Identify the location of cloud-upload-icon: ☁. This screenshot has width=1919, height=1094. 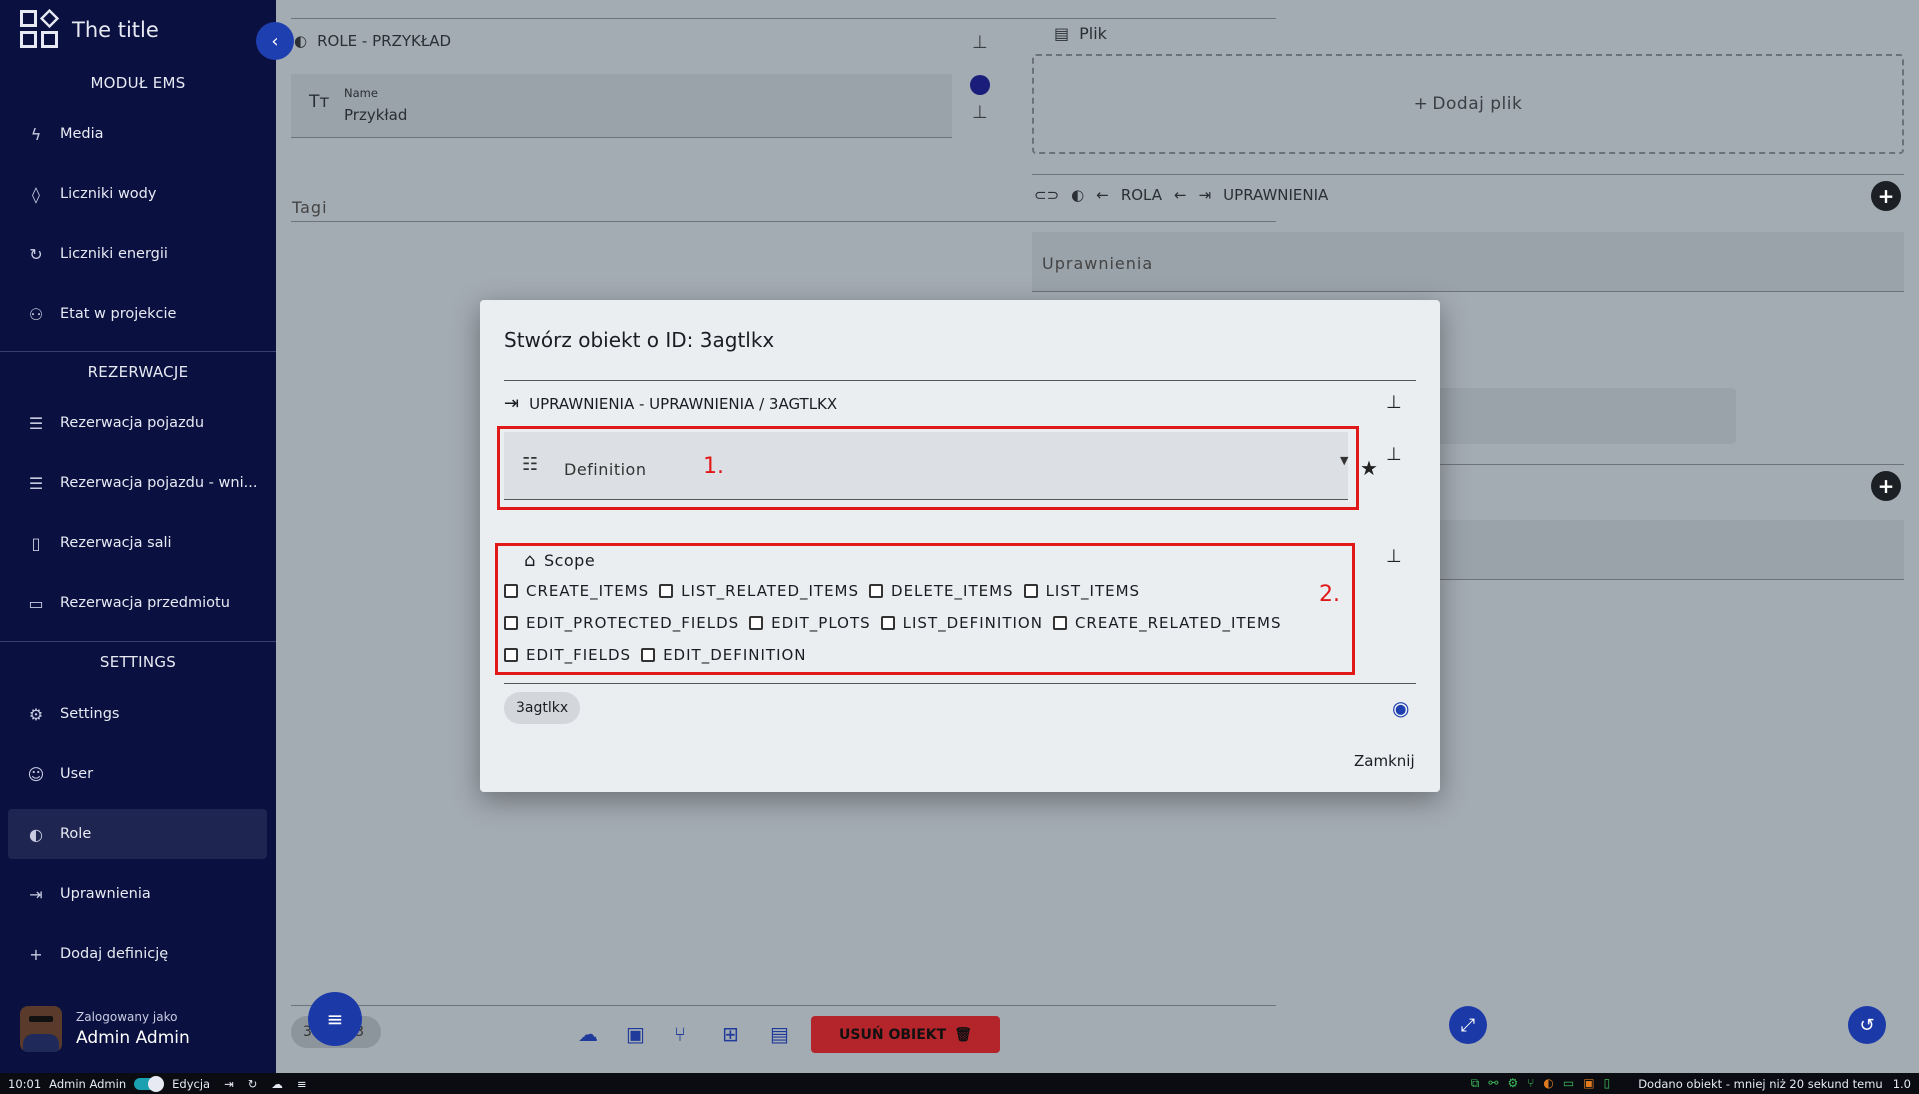
(588, 1034).